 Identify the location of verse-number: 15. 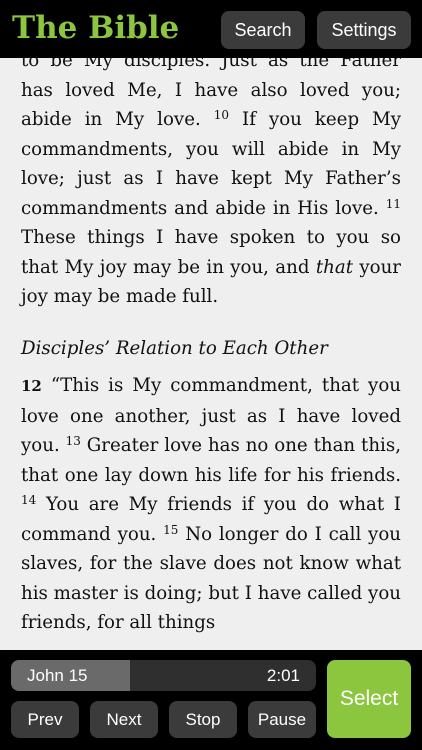
(171, 529).